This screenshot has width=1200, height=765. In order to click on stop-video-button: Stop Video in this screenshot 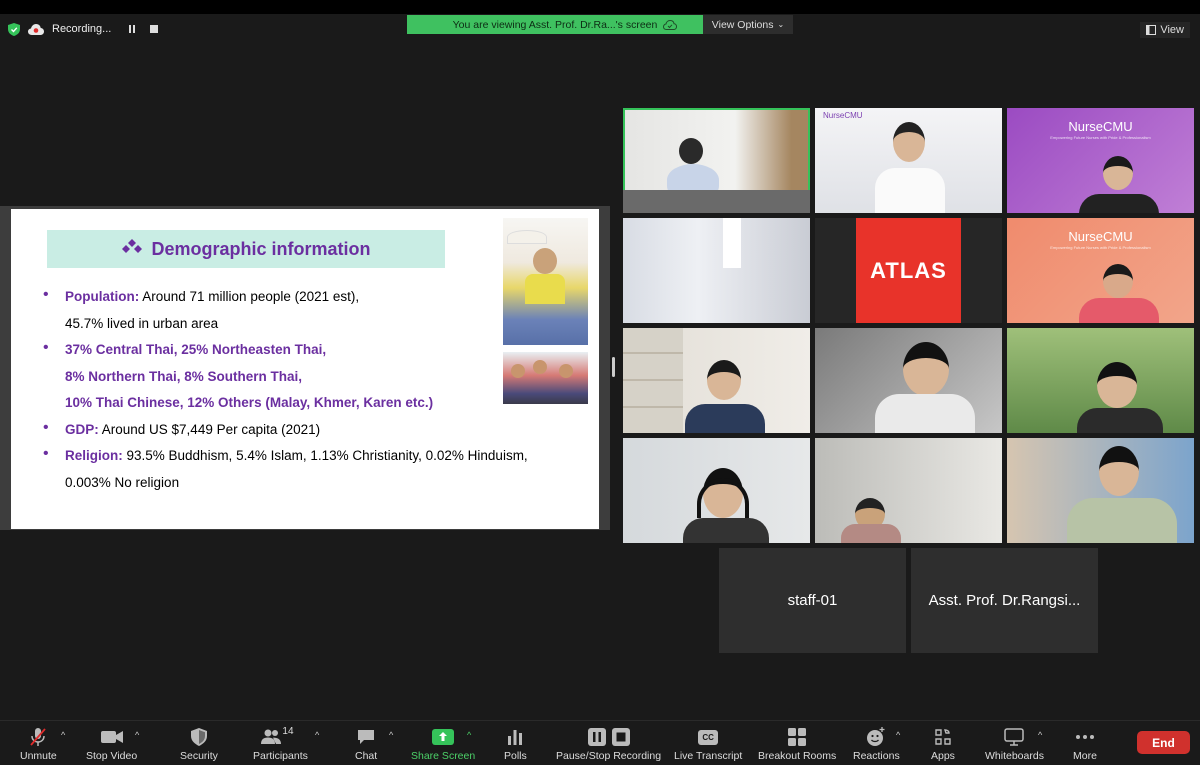, I will do `click(111, 744)`.